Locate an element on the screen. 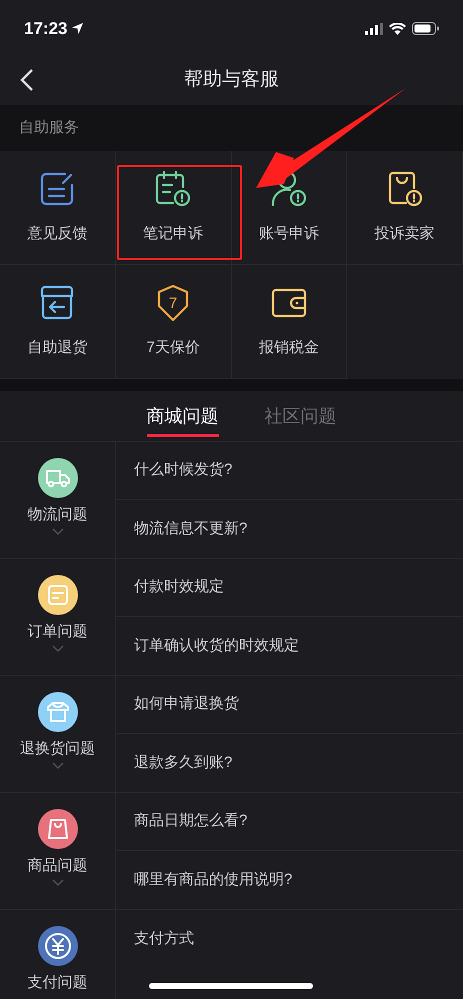 The height and width of the screenshot is (999, 463). question-item: 商品日期怎么看? is located at coordinates (289, 822).